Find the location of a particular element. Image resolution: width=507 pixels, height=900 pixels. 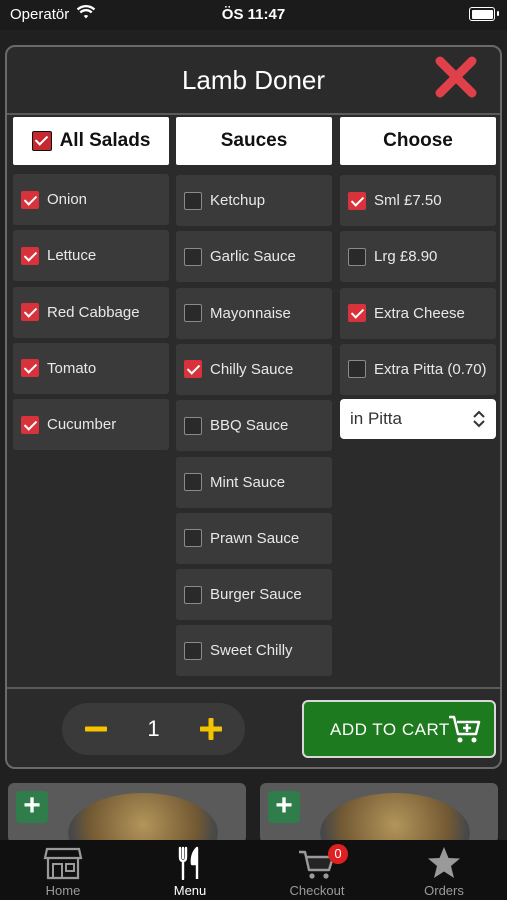

fork-knife-icon is located at coordinates (188, 863).